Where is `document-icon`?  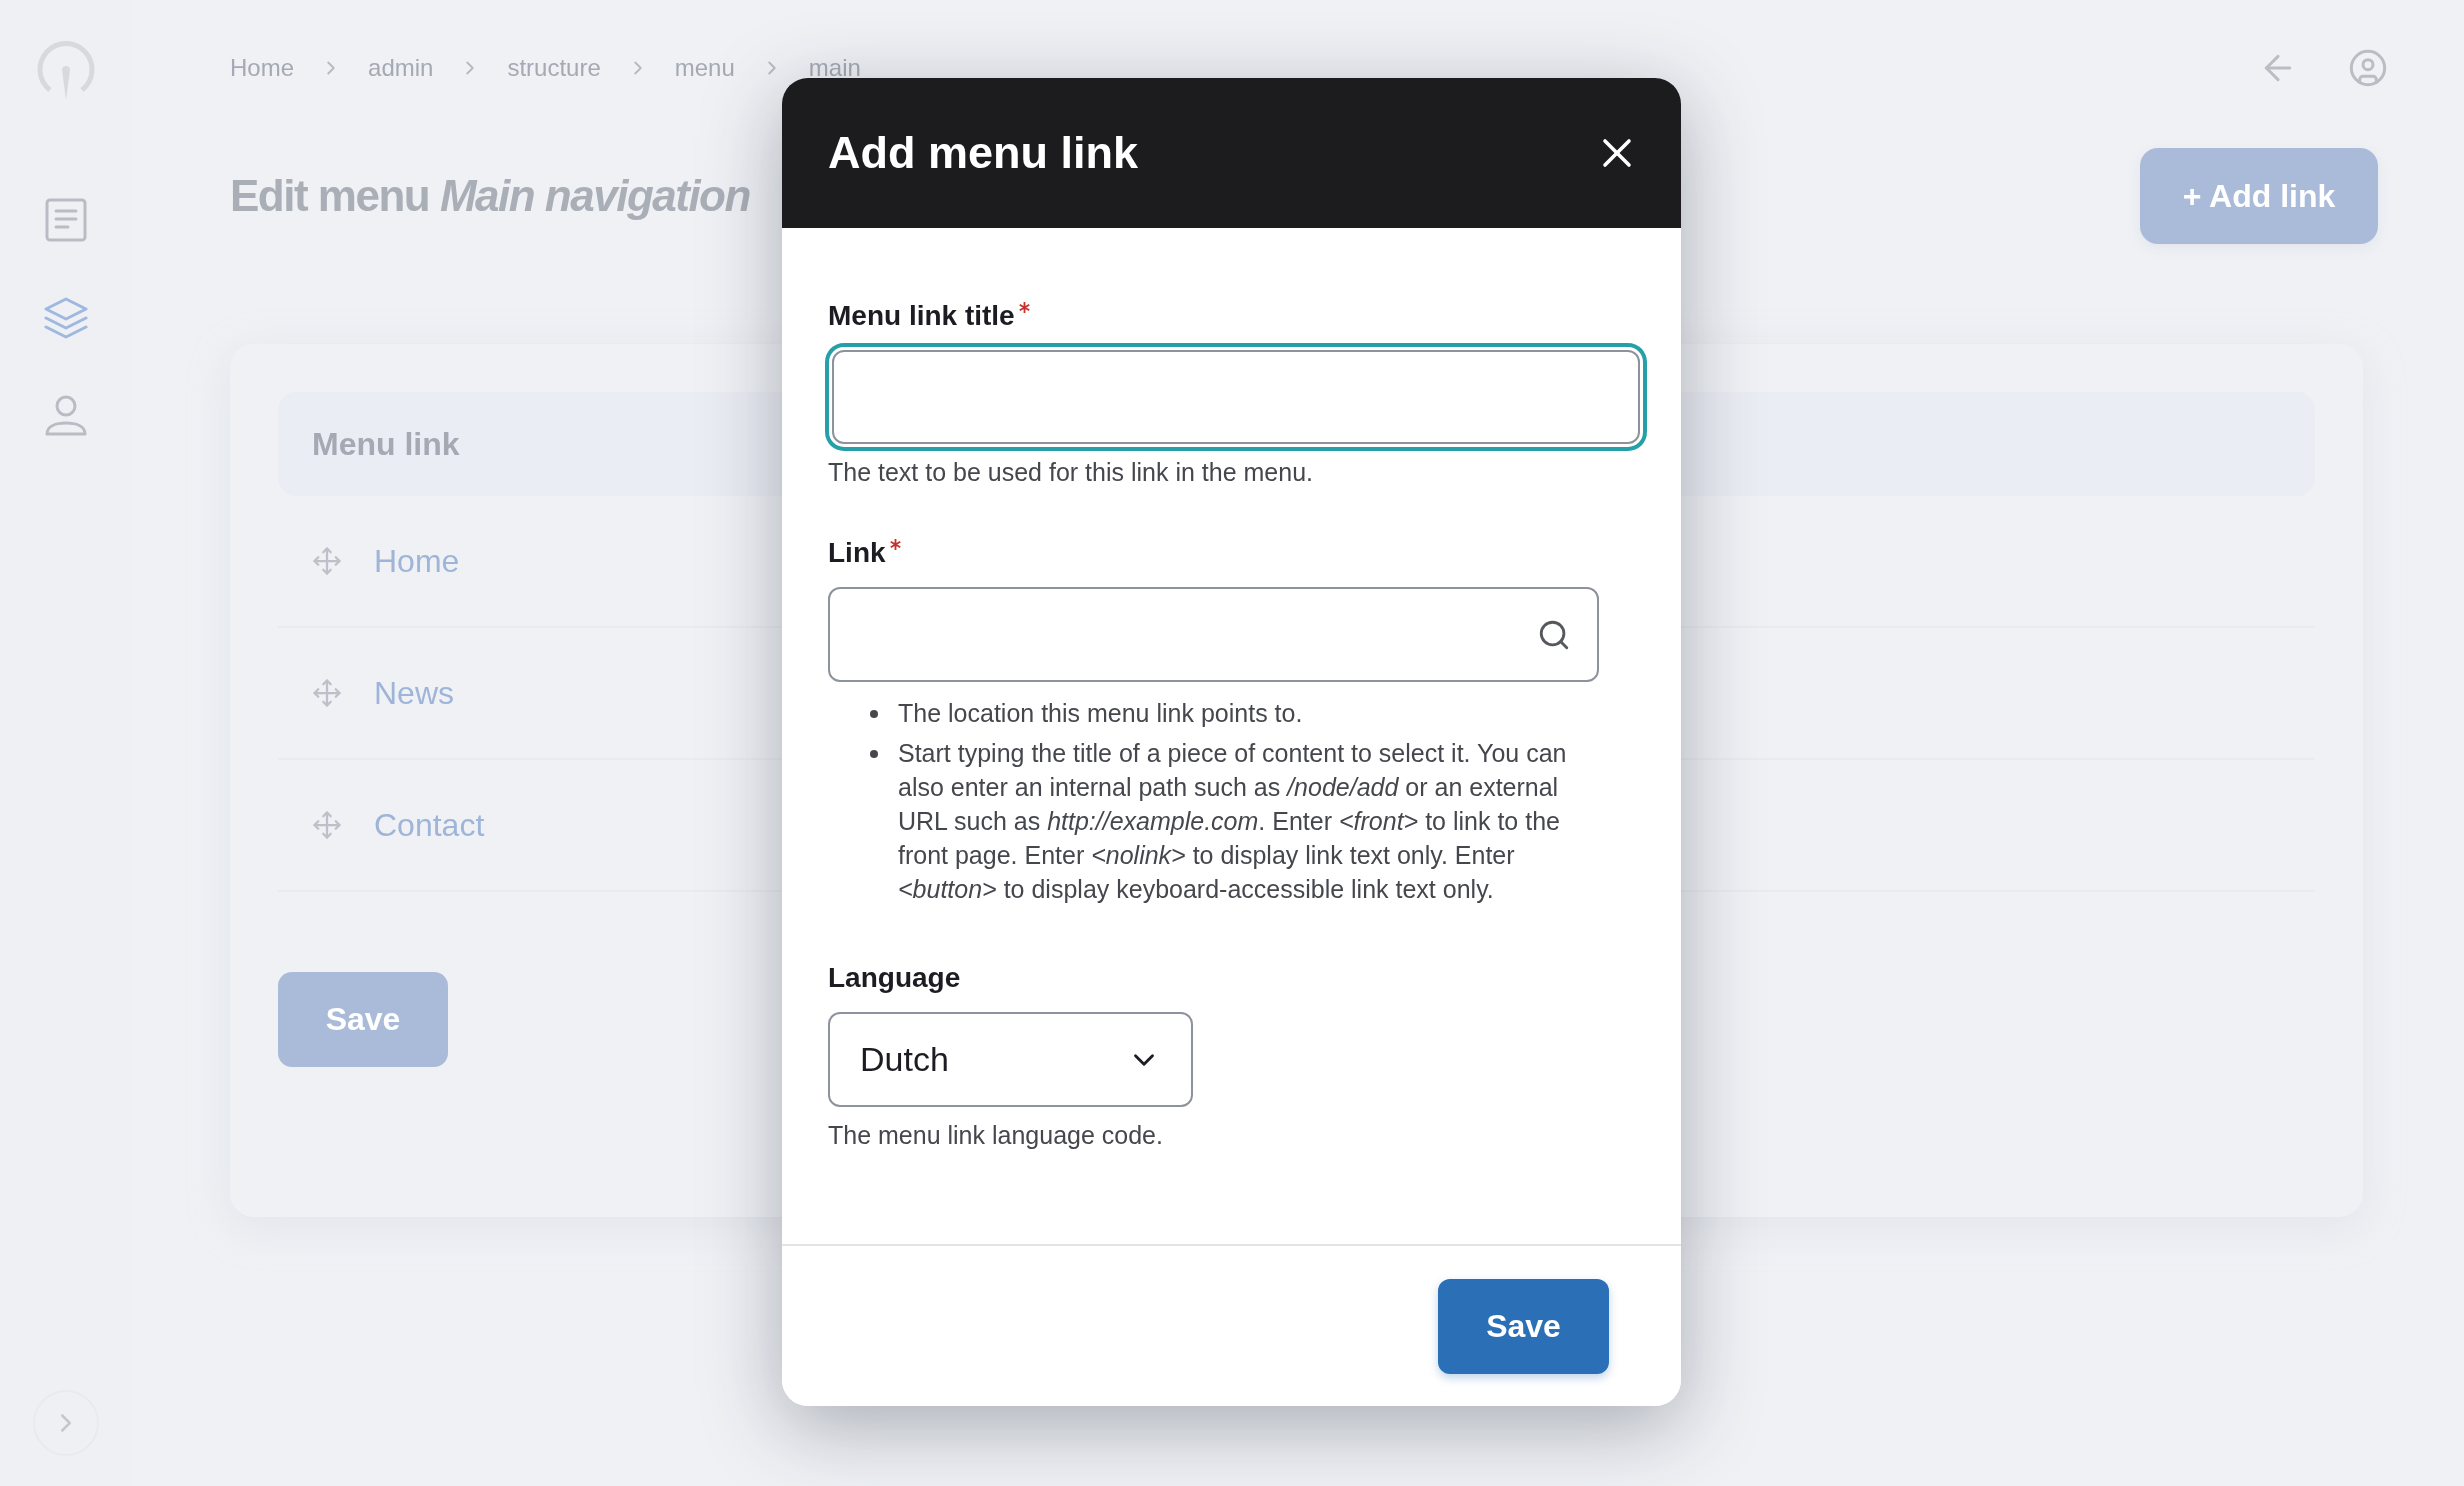
document-icon is located at coordinates (66, 220).